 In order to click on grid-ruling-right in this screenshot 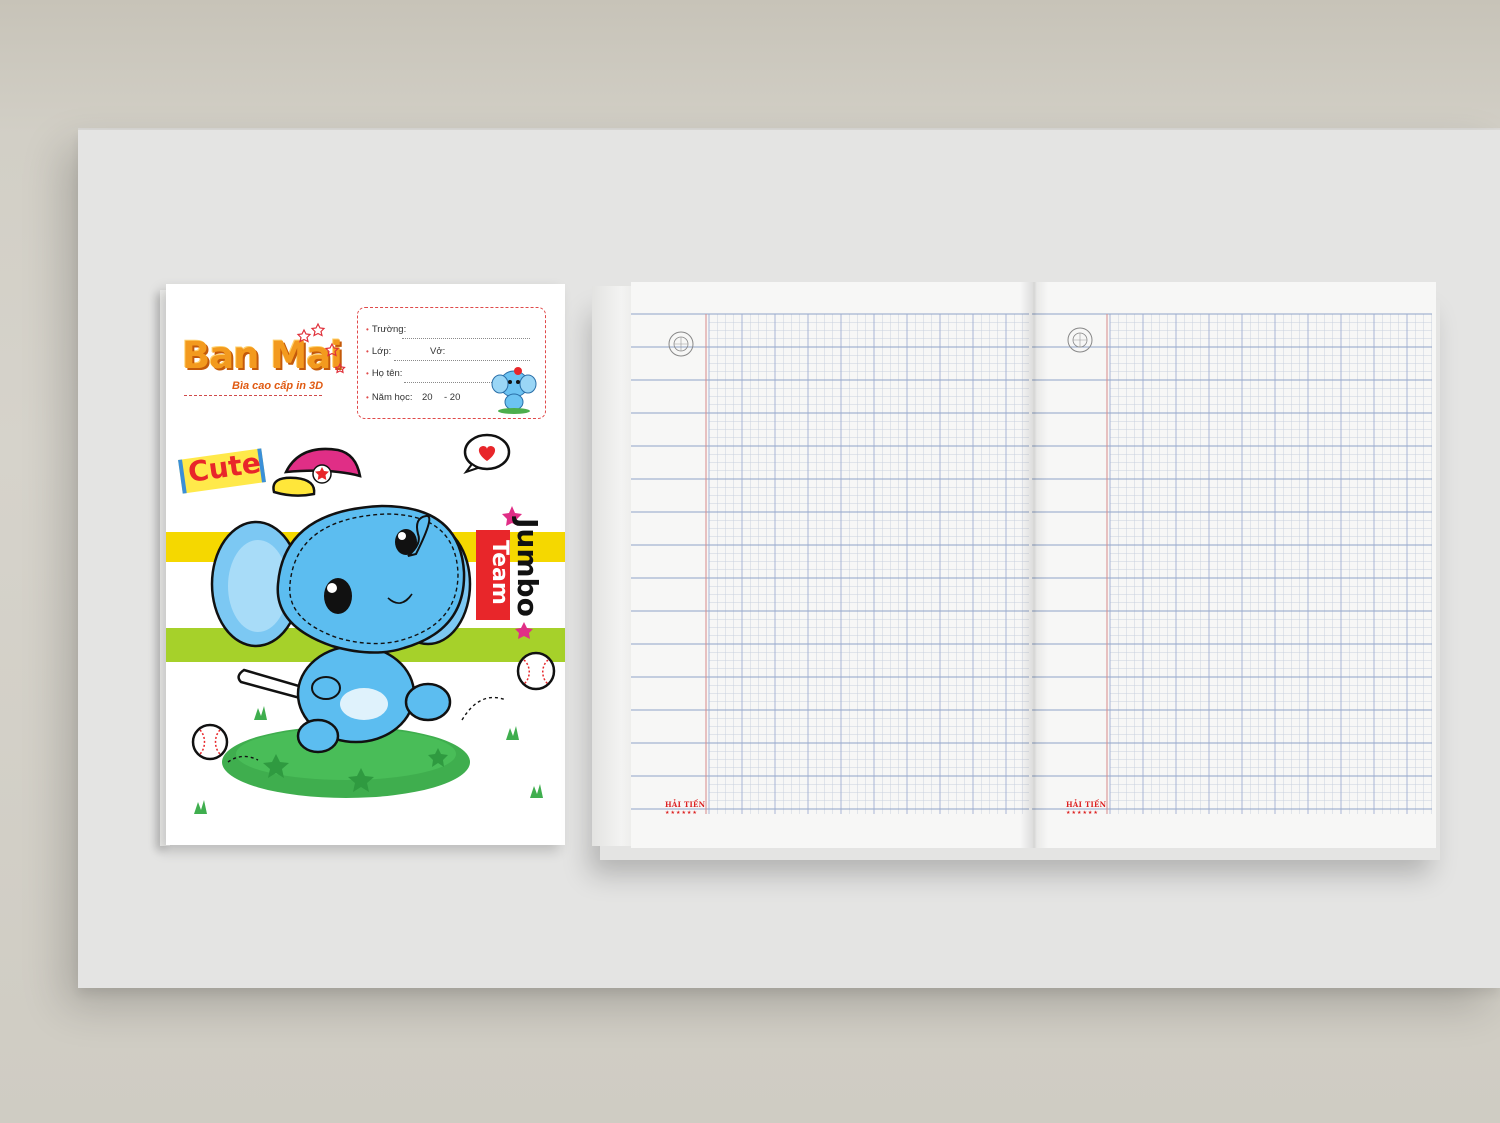, I will do `click(1232, 563)`.